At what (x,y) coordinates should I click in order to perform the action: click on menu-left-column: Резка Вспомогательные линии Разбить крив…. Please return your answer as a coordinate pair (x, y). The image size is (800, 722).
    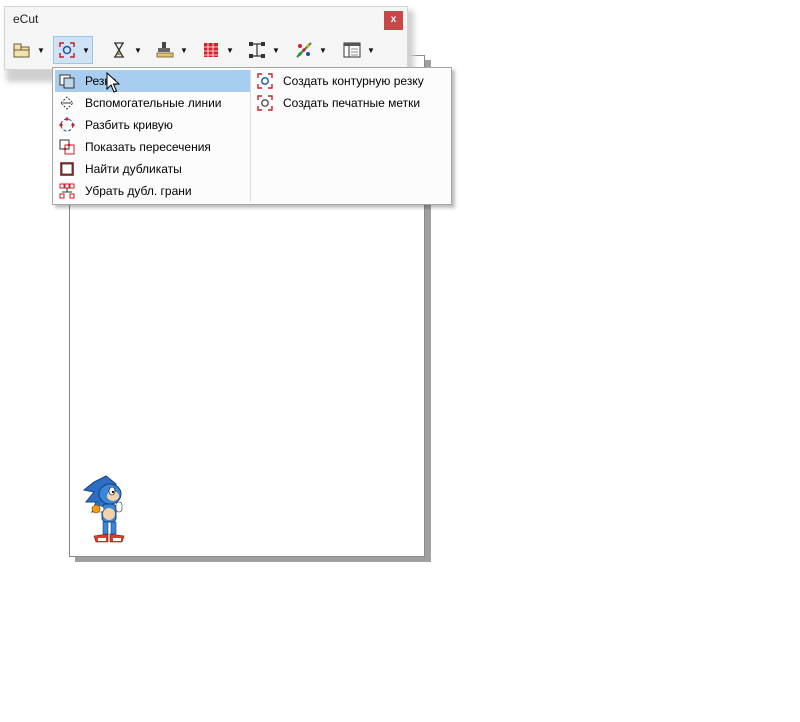
    Looking at the image, I should click on (153, 136).